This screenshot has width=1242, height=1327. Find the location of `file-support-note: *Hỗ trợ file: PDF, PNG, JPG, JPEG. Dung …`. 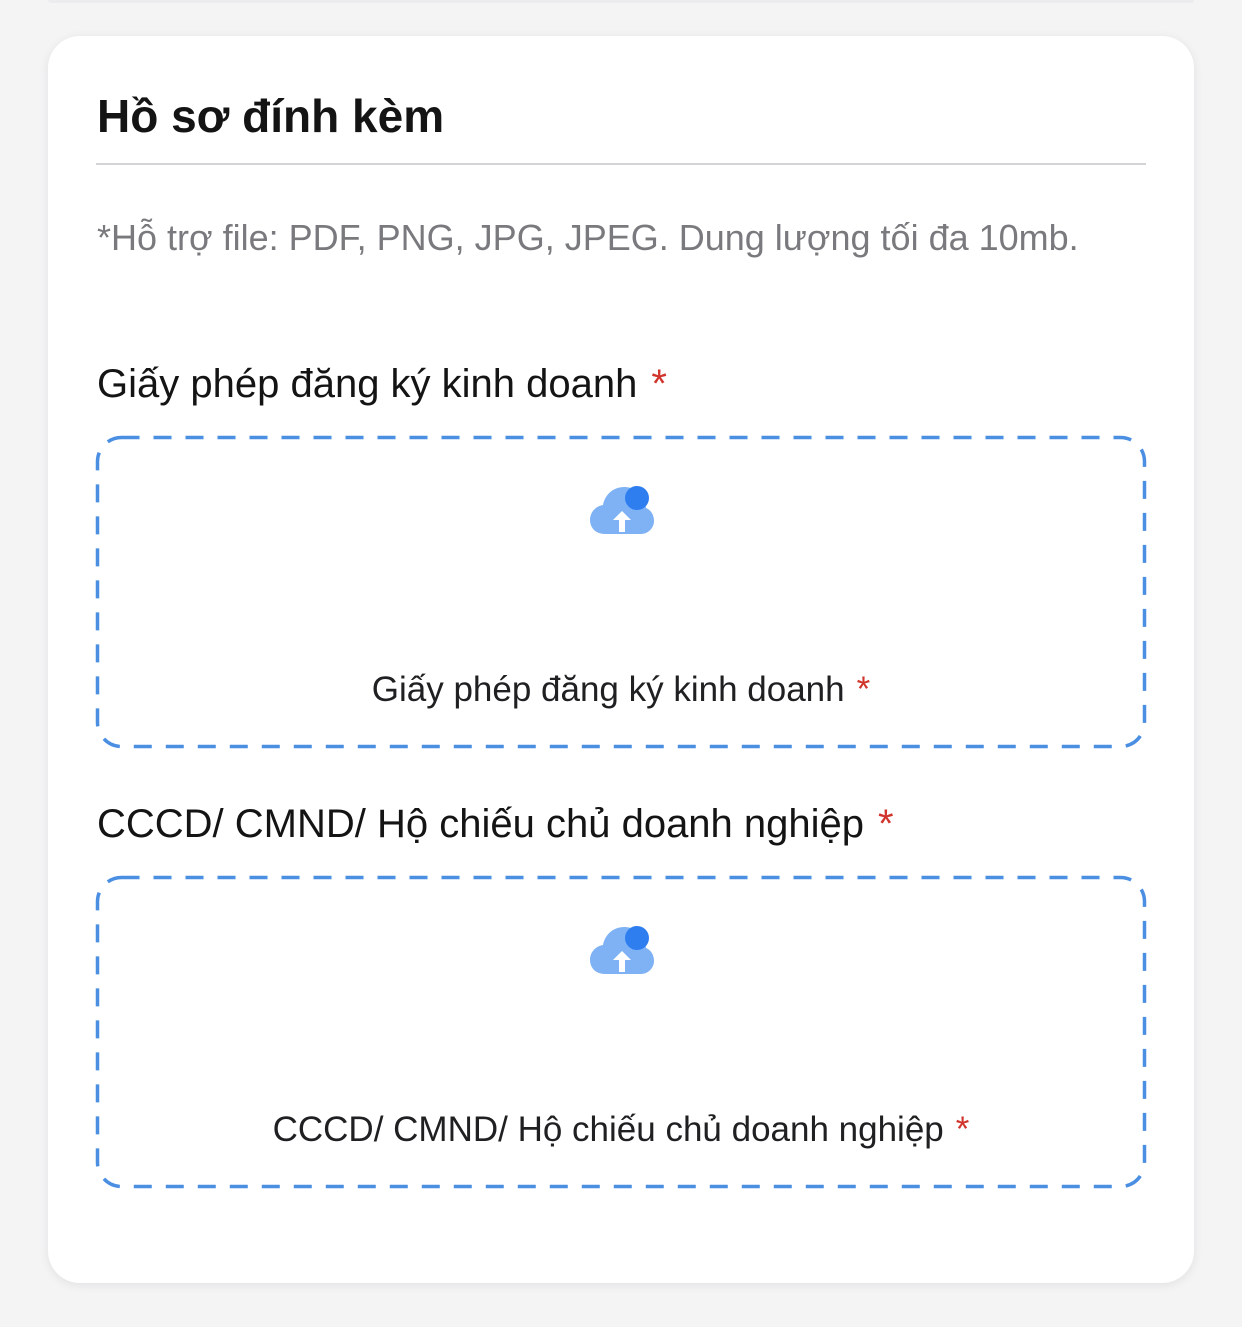

file-support-note: *Hỗ trợ file: PDF, PNG, JPG, JPEG. Dung … is located at coordinates (588, 237).